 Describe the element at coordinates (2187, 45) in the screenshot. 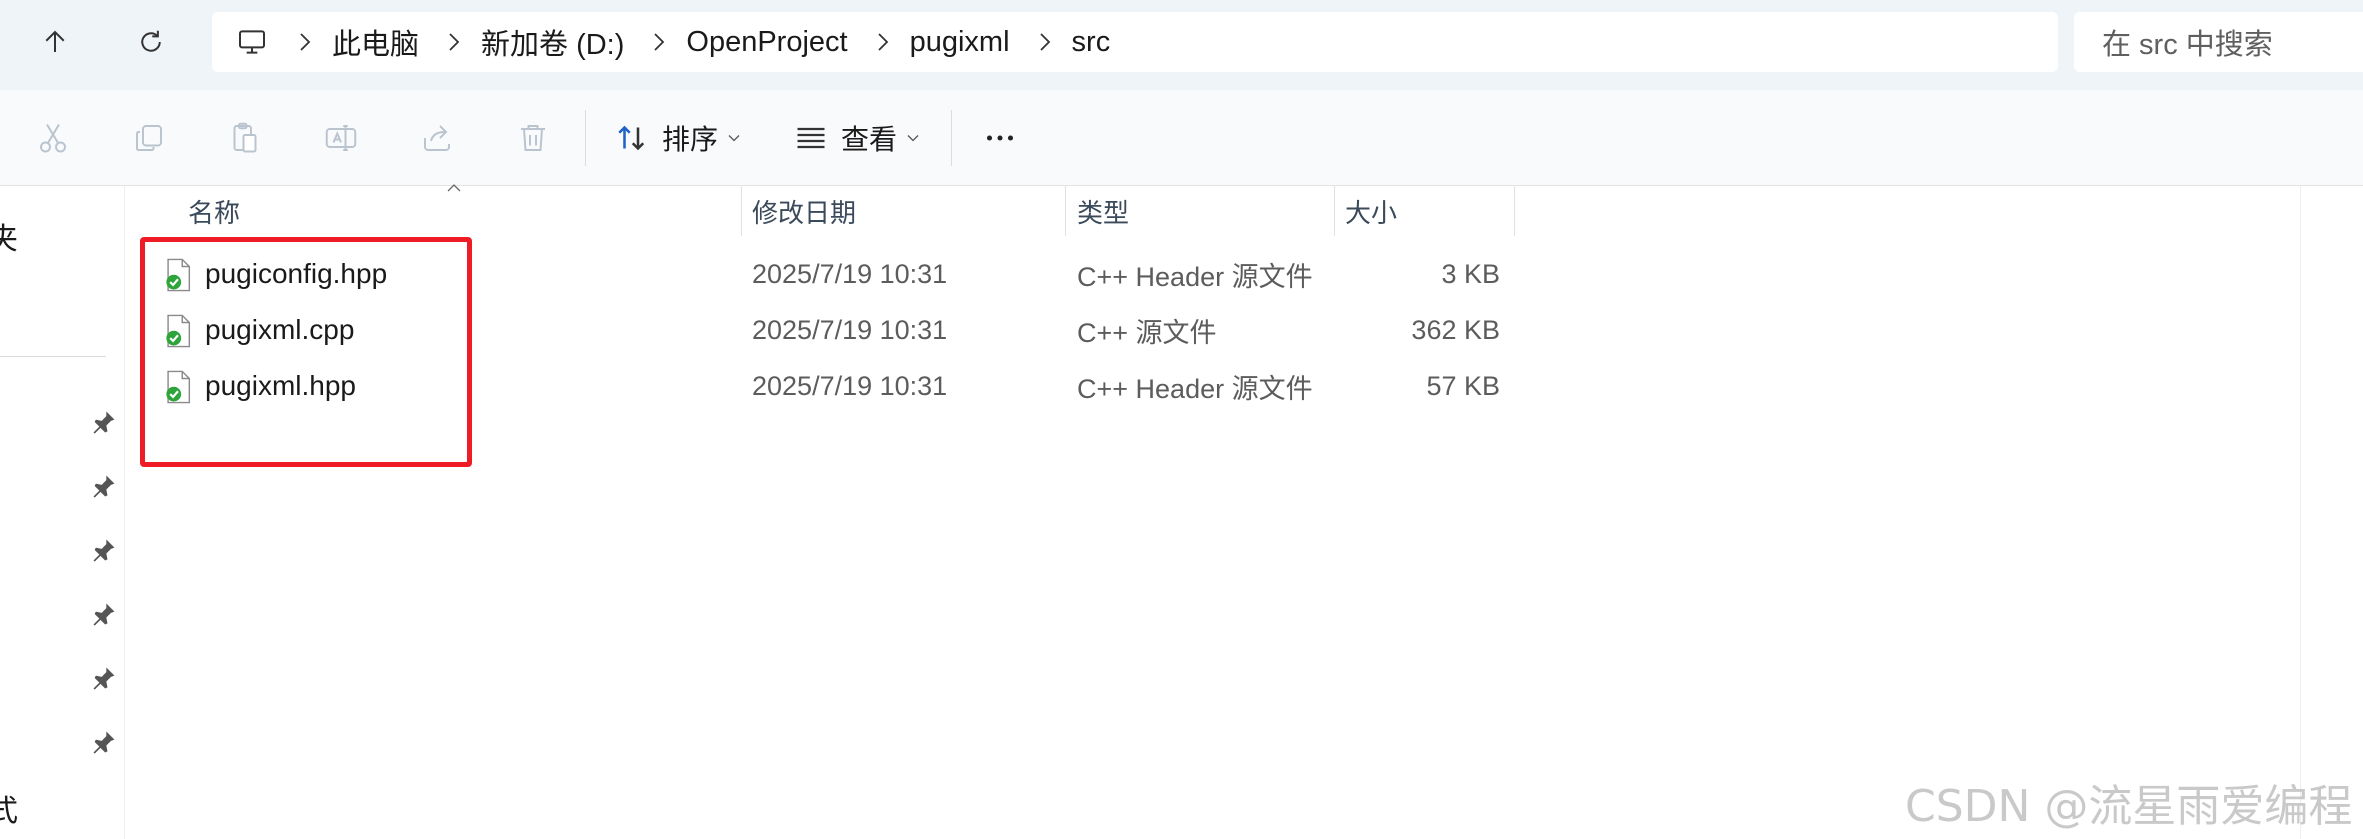

I see `search-placeholder: 在 src 中搜索` at that location.